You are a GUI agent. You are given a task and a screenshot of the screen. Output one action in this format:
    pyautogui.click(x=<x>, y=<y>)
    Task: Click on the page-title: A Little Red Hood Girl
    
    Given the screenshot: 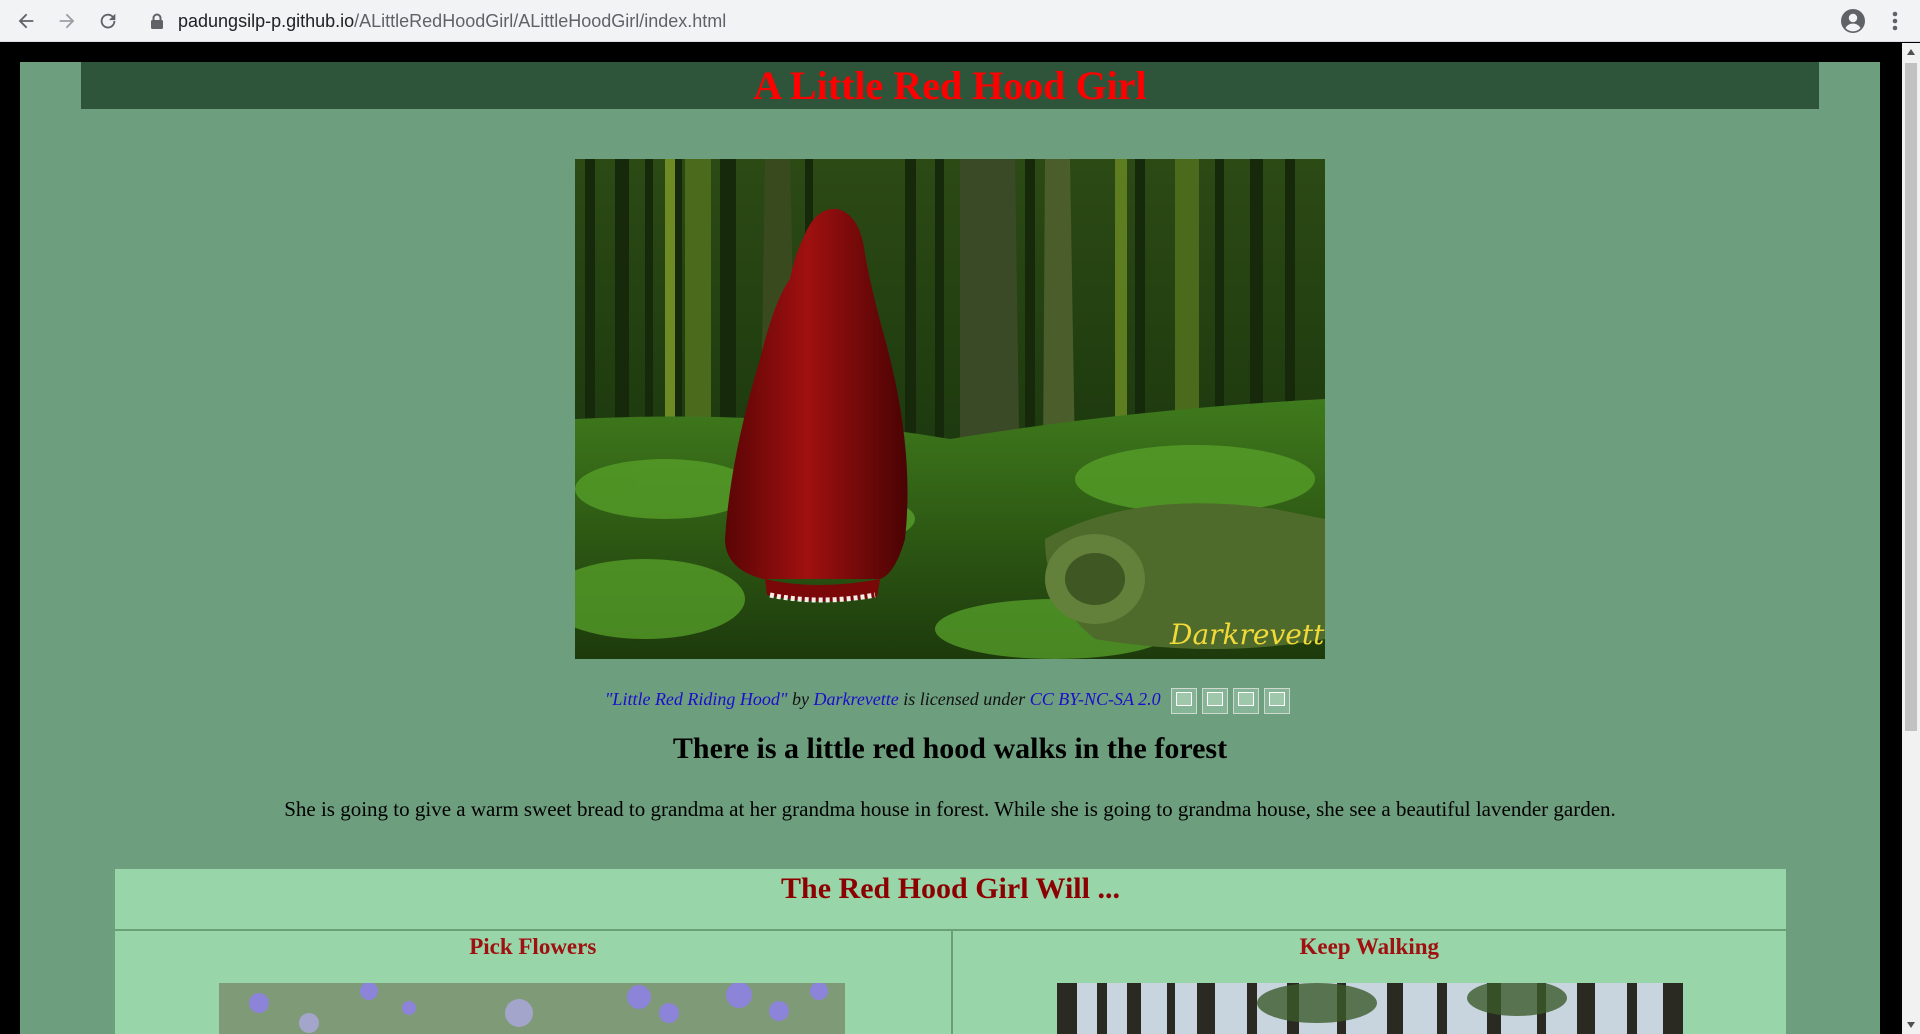 What is the action you would take?
    pyautogui.click(x=950, y=85)
    